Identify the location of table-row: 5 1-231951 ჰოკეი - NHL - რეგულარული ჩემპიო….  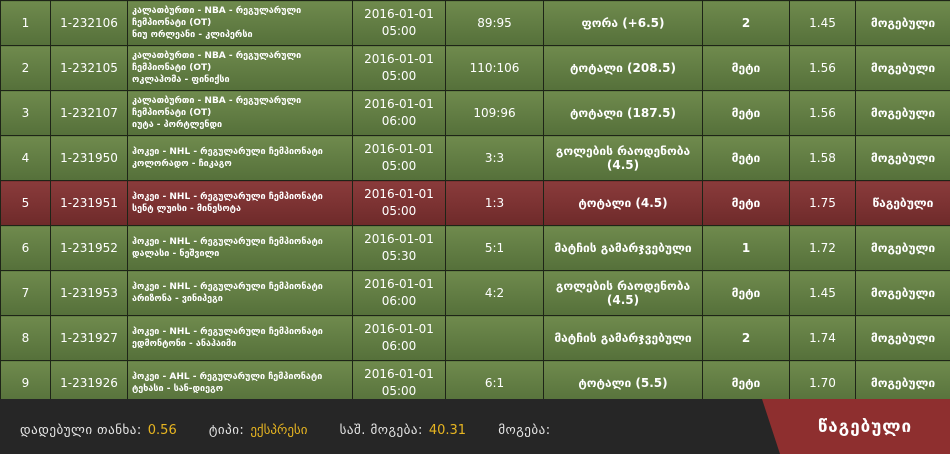
(475, 203).